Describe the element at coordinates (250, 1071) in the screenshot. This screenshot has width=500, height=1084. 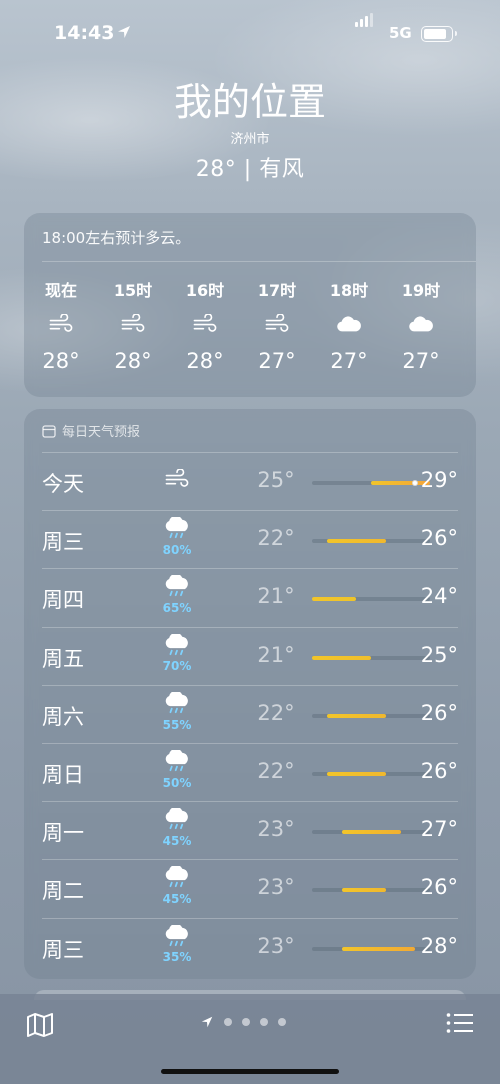
I see `home-indicator` at that location.